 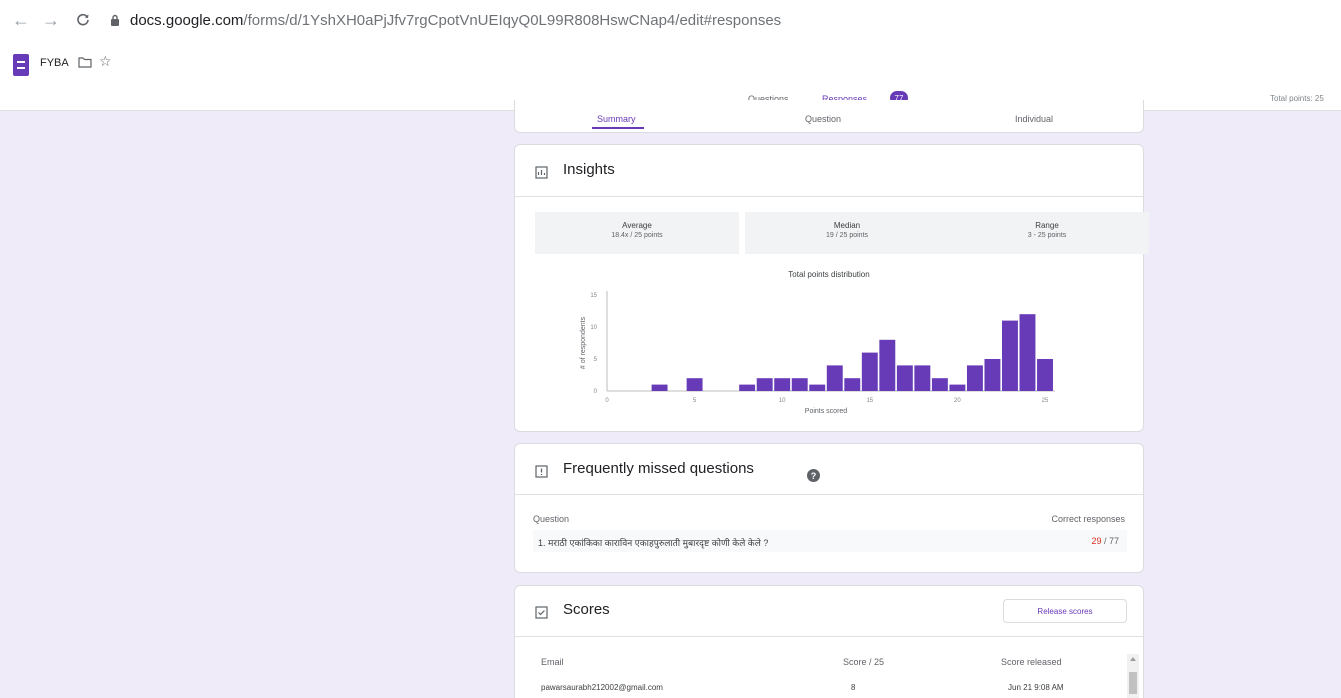 I want to click on scroll-thumb, so click(x=1133, y=683).